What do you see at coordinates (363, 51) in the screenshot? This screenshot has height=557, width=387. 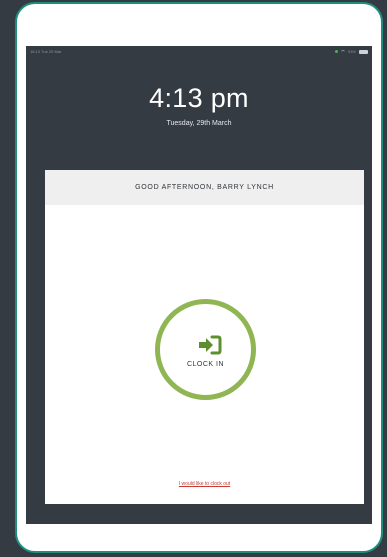 I see `battery-icon` at bounding box center [363, 51].